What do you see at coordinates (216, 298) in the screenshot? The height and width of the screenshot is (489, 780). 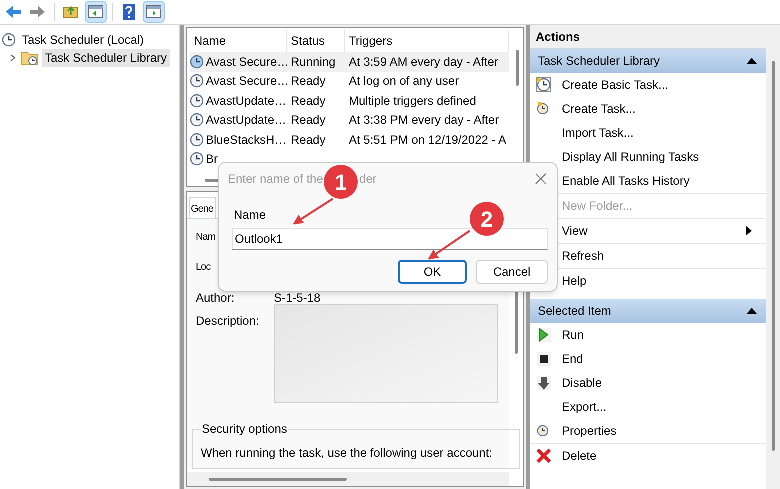 I see `field-label: Author:` at bounding box center [216, 298].